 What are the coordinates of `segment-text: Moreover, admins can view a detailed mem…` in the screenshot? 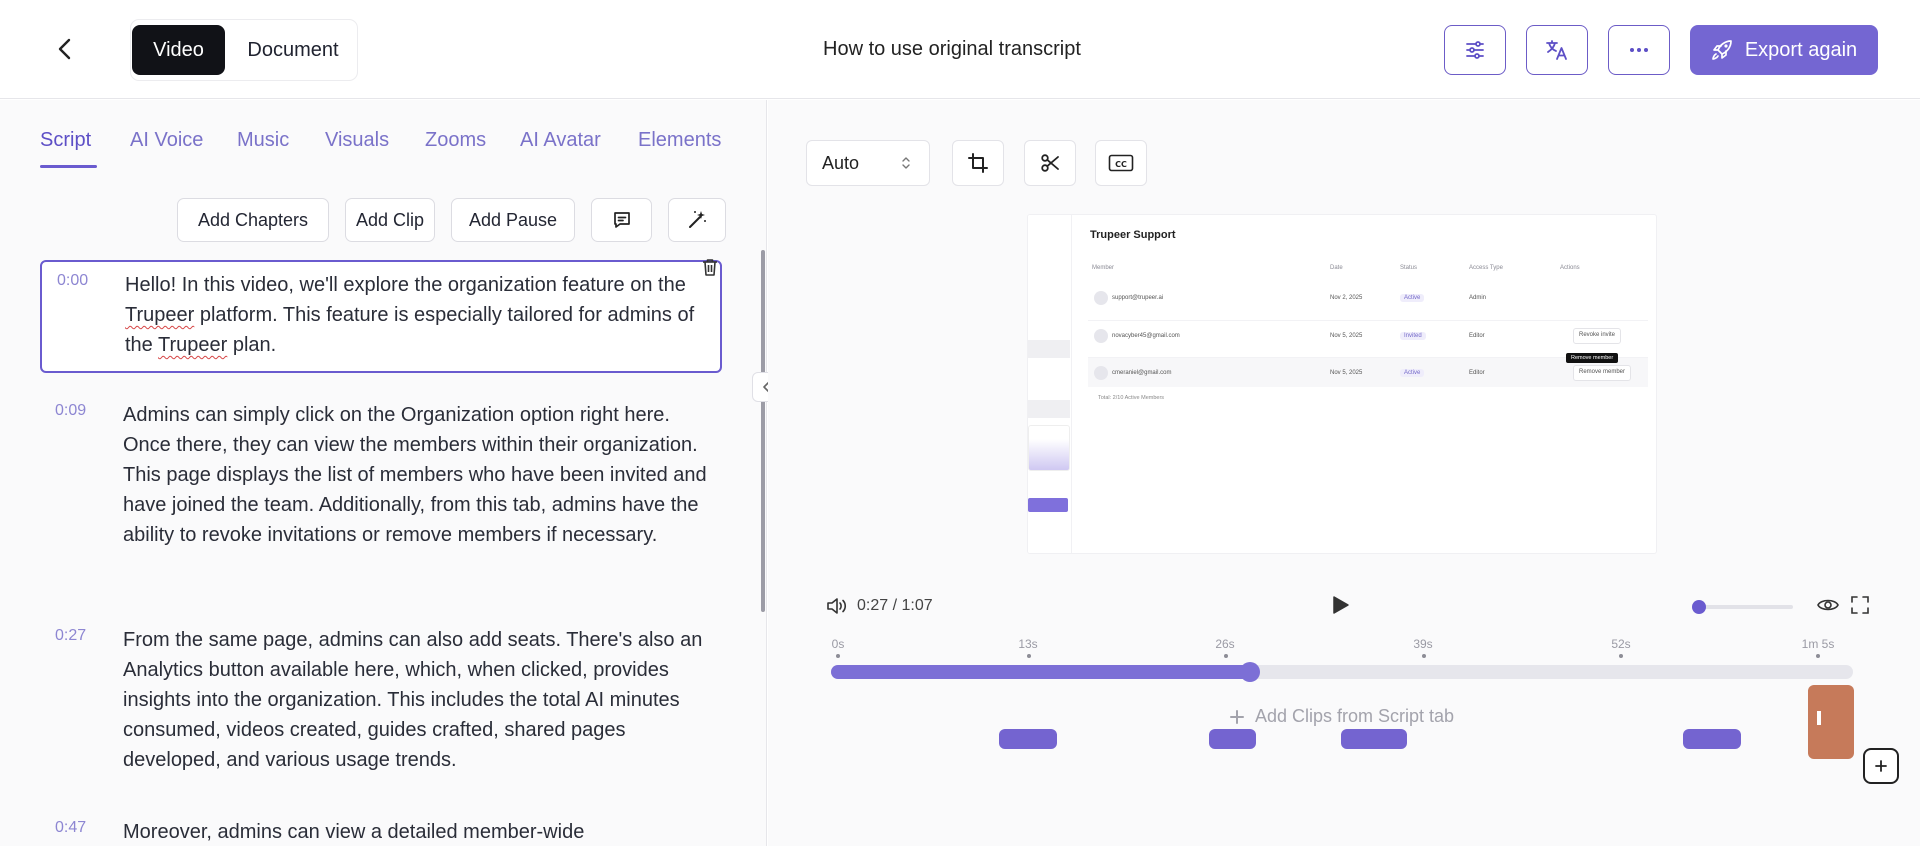 It's located at (418, 831).